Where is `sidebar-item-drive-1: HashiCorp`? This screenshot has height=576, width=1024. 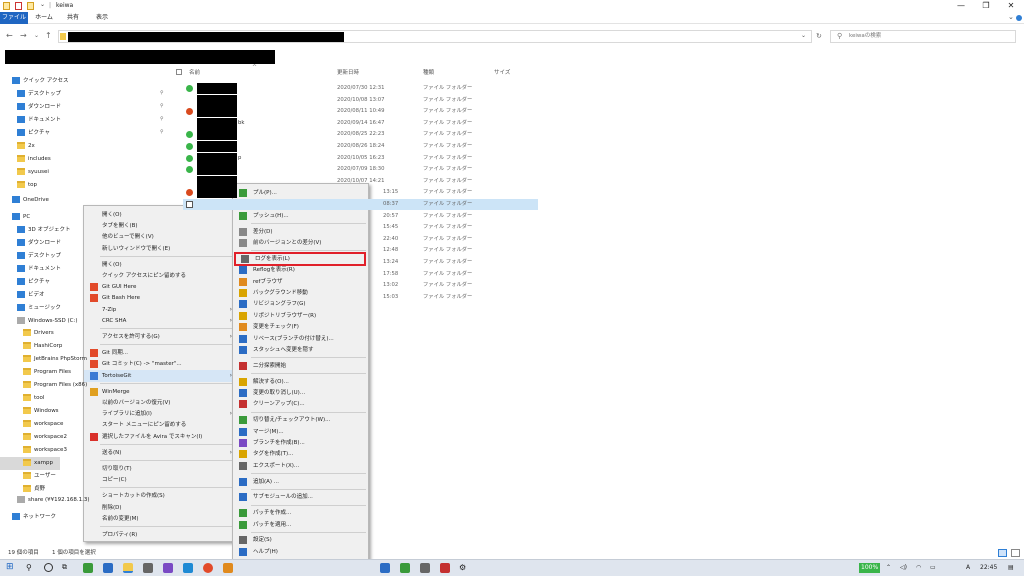 sidebar-item-drive-1: HashiCorp is located at coordinates (42, 346).